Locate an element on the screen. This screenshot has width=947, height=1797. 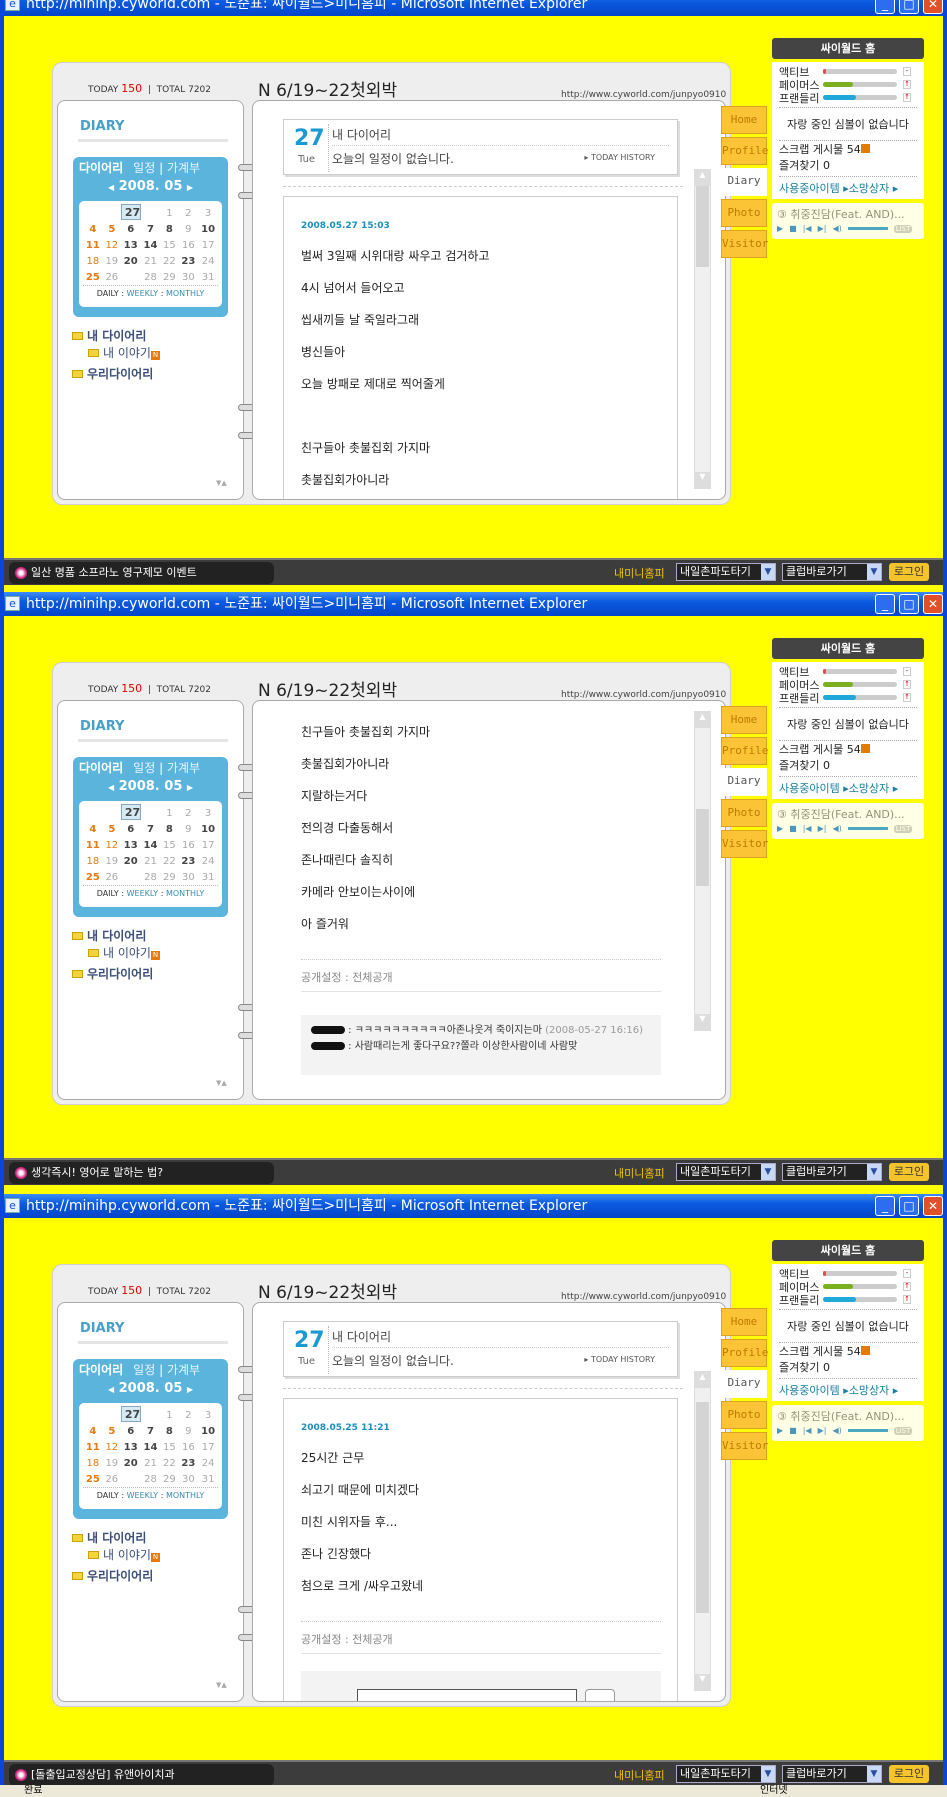
play-icon: ▶ is located at coordinates (780, 228).